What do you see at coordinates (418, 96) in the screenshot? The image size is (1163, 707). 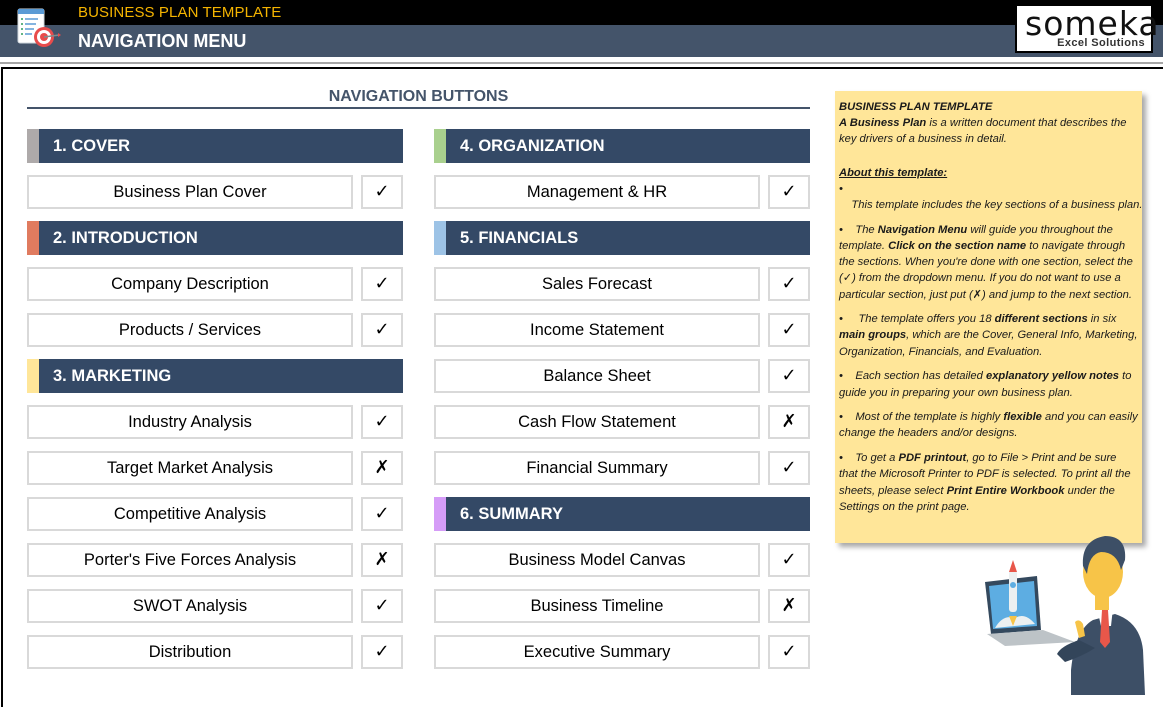 I see `navigation-buttons-title: NAVIGATION BUTTONS` at bounding box center [418, 96].